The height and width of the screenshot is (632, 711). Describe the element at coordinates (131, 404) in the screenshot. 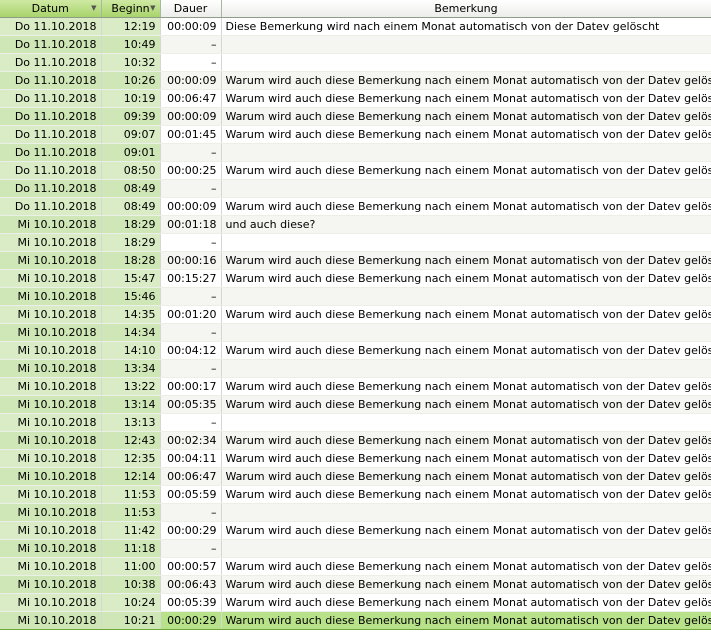

I see `start-time-cell: 13:14` at that location.